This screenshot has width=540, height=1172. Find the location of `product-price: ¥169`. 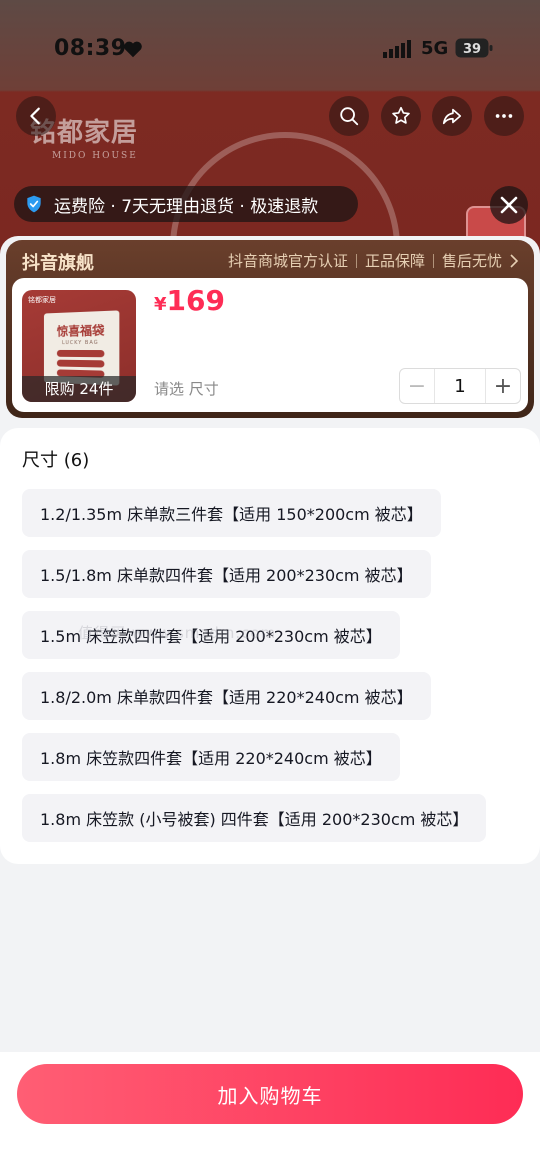

product-price: ¥169 is located at coordinates (189, 300).